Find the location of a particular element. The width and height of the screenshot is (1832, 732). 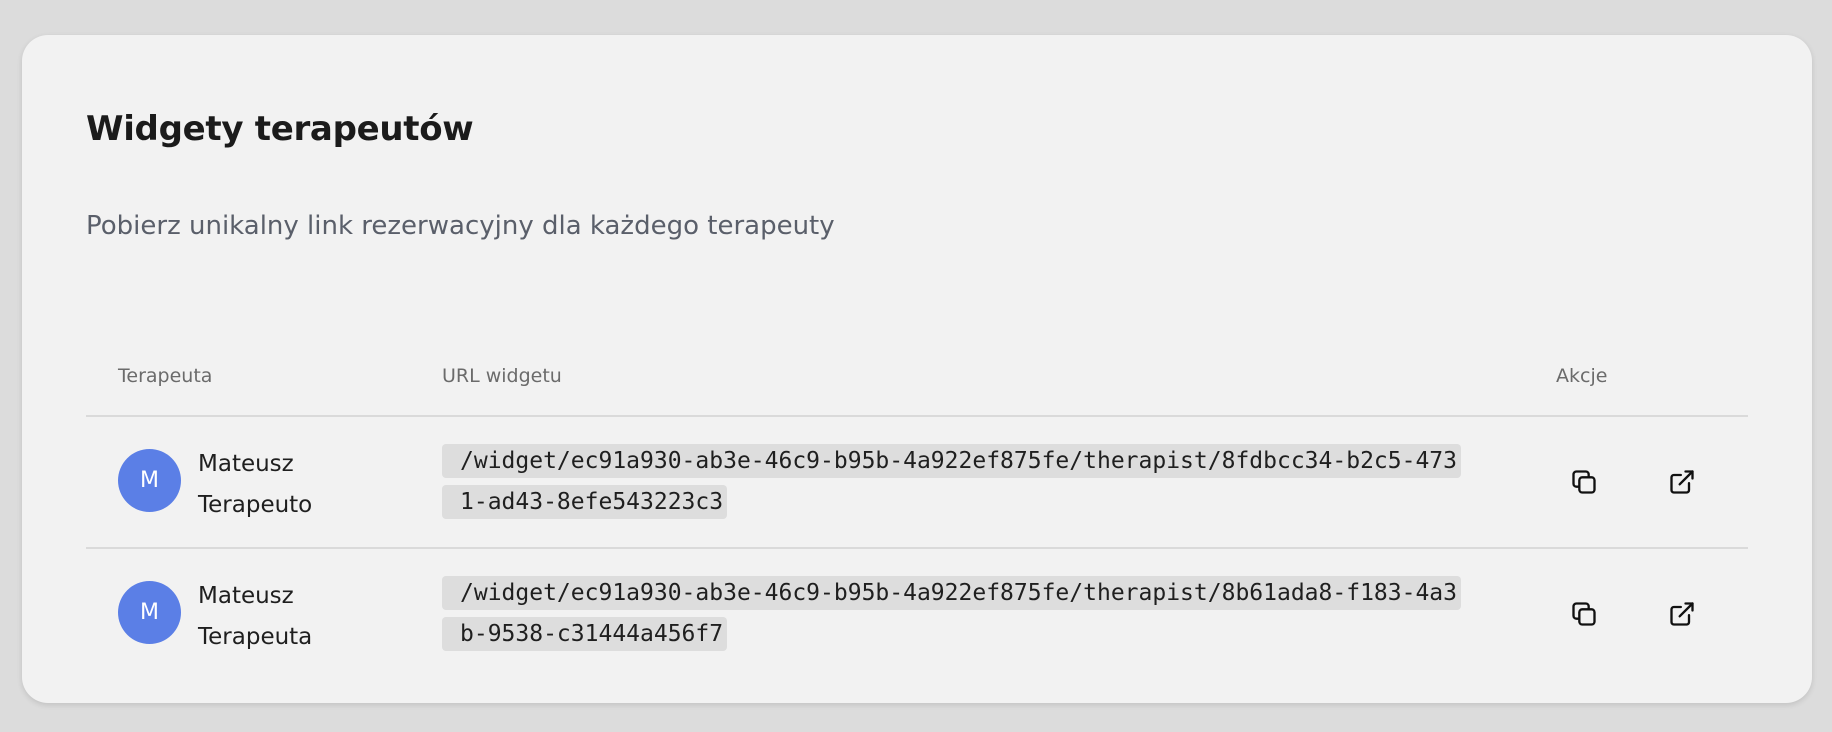

therapist-name: Mateusz Terapeuta is located at coordinates (255, 616).